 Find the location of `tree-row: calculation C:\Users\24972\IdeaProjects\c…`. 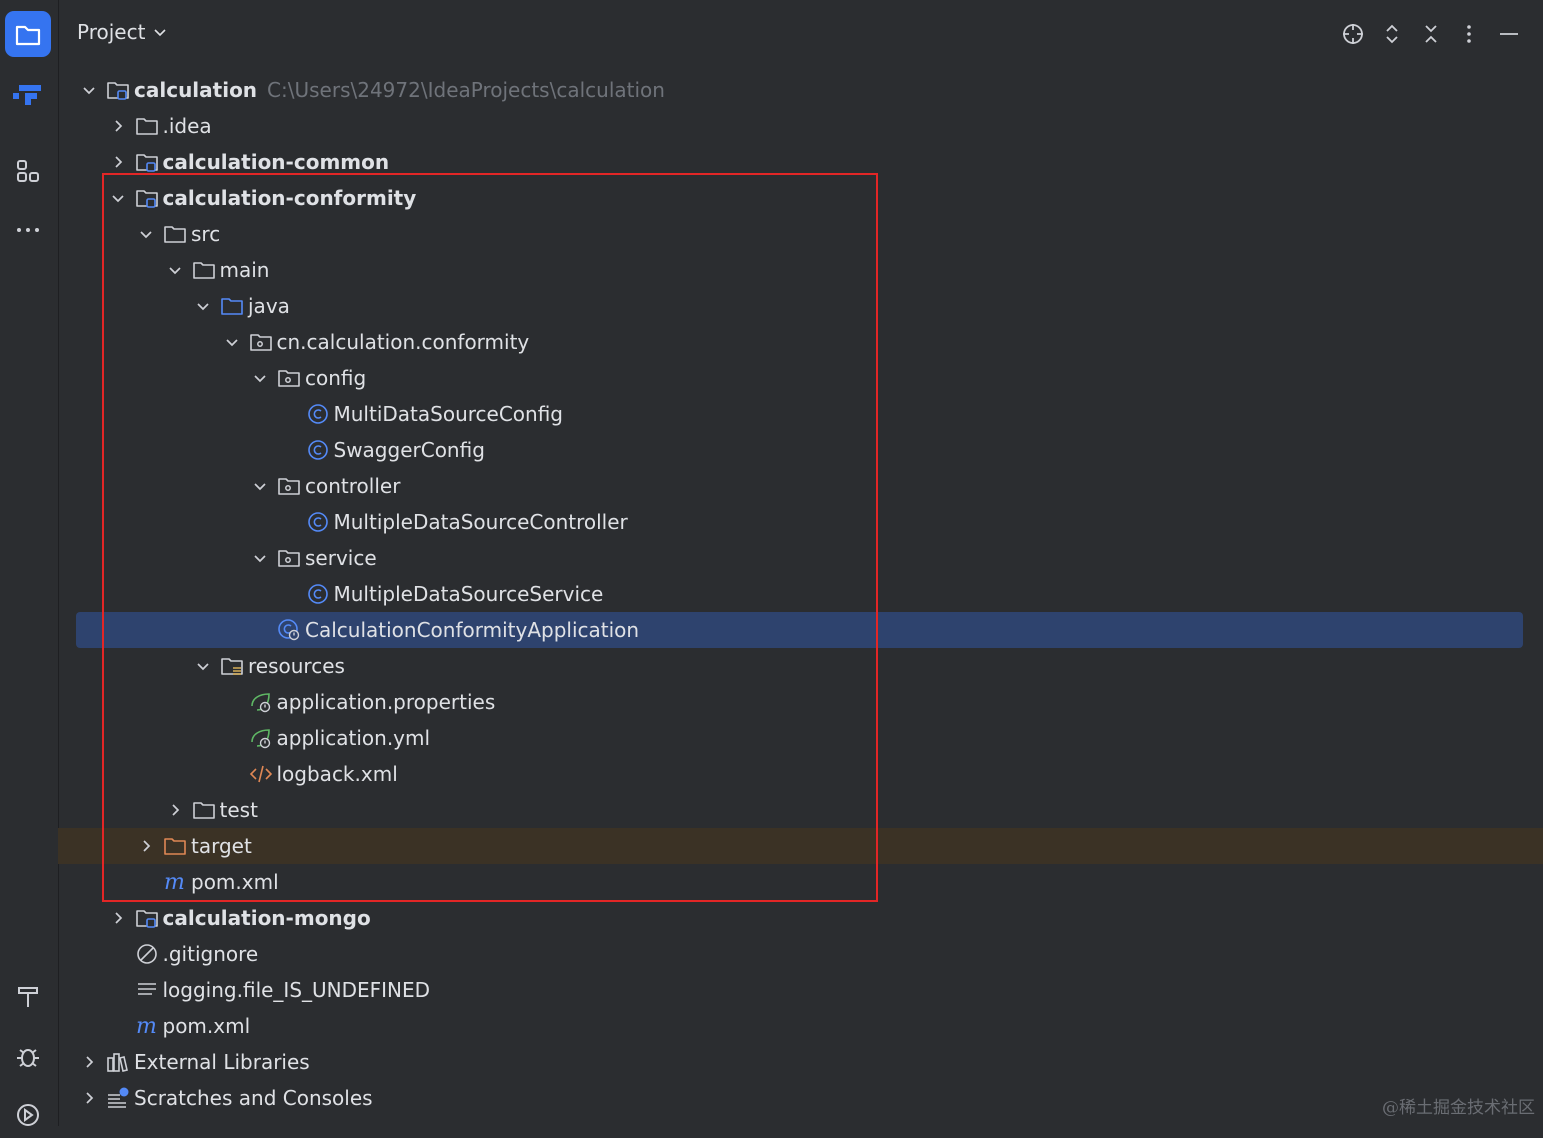

tree-row: calculation C:\Users\24972\IdeaProjects\c… is located at coordinates (800, 90).